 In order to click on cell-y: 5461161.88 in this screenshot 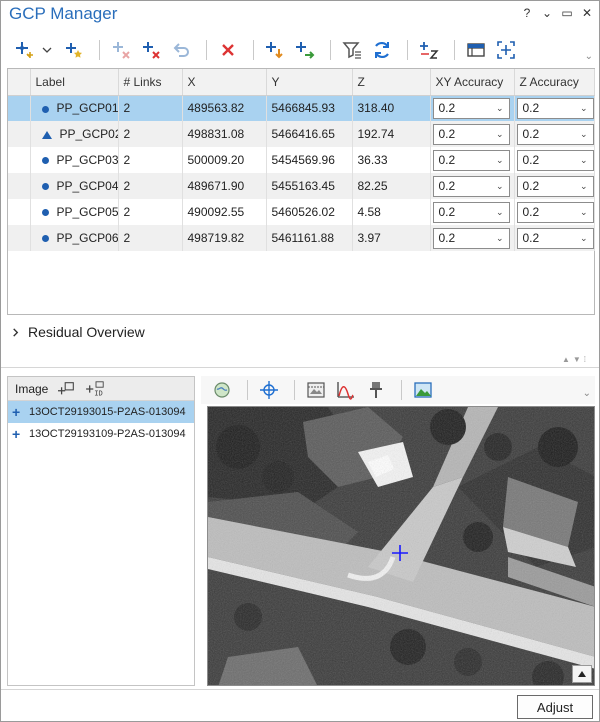, I will do `click(309, 238)`.